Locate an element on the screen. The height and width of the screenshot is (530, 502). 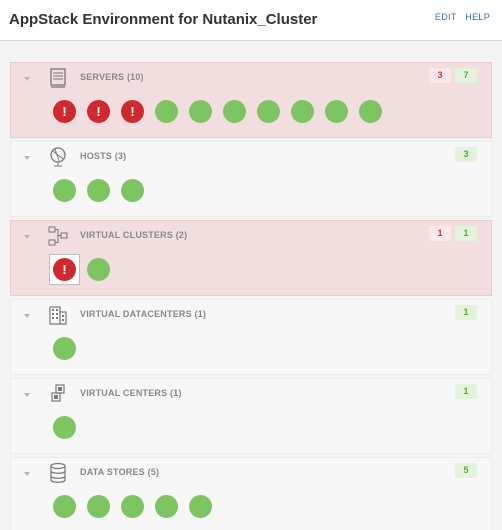
selected-item-frame: ! is located at coordinates (64, 269).